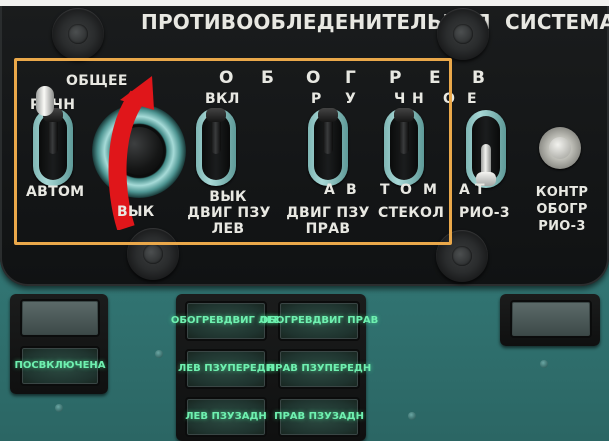 Image resolution: width=609 pixels, height=441 pixels. Describe the element at coordinates (226, 417) in the screenshot. I see `lamp-lev-pzu-zadn: ЛЕВ ПЗУ ЗАДН` at that location.